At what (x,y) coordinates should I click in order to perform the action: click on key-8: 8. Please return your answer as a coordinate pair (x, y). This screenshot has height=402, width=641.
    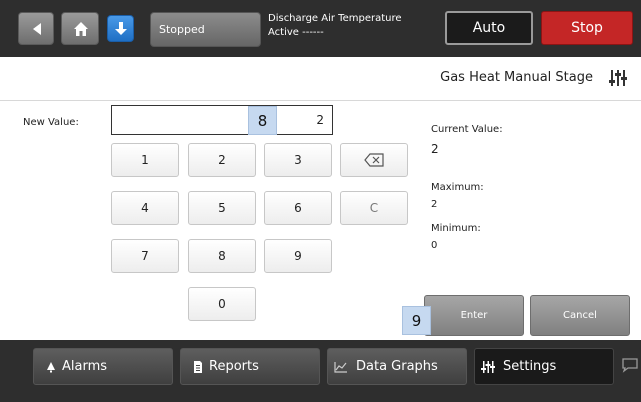
    Looking at the image, I should click on (222, 256).